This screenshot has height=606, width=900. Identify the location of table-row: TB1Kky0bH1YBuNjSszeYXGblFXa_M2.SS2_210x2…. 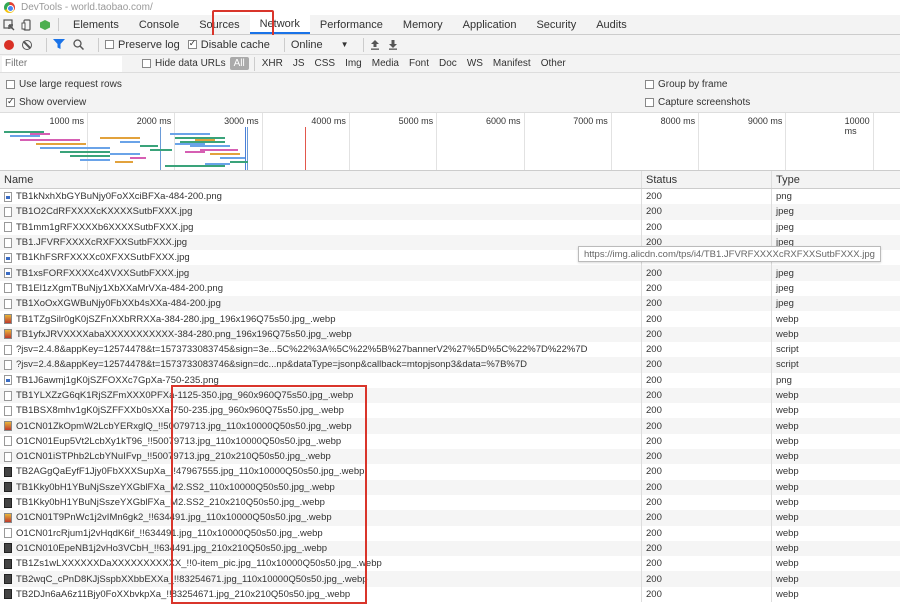
(450, 502).